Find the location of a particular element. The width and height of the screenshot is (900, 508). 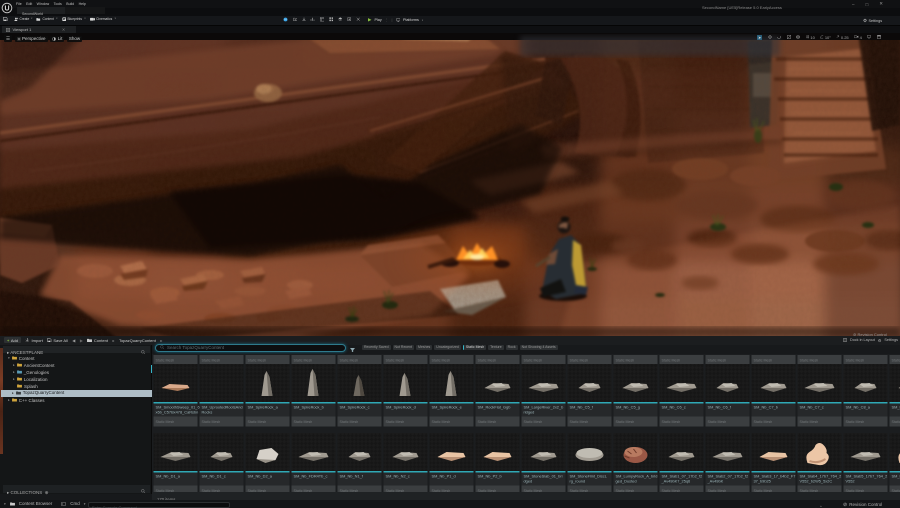

svg-text: V552_b2W5_5x2C is located at coordinates (816, 481).